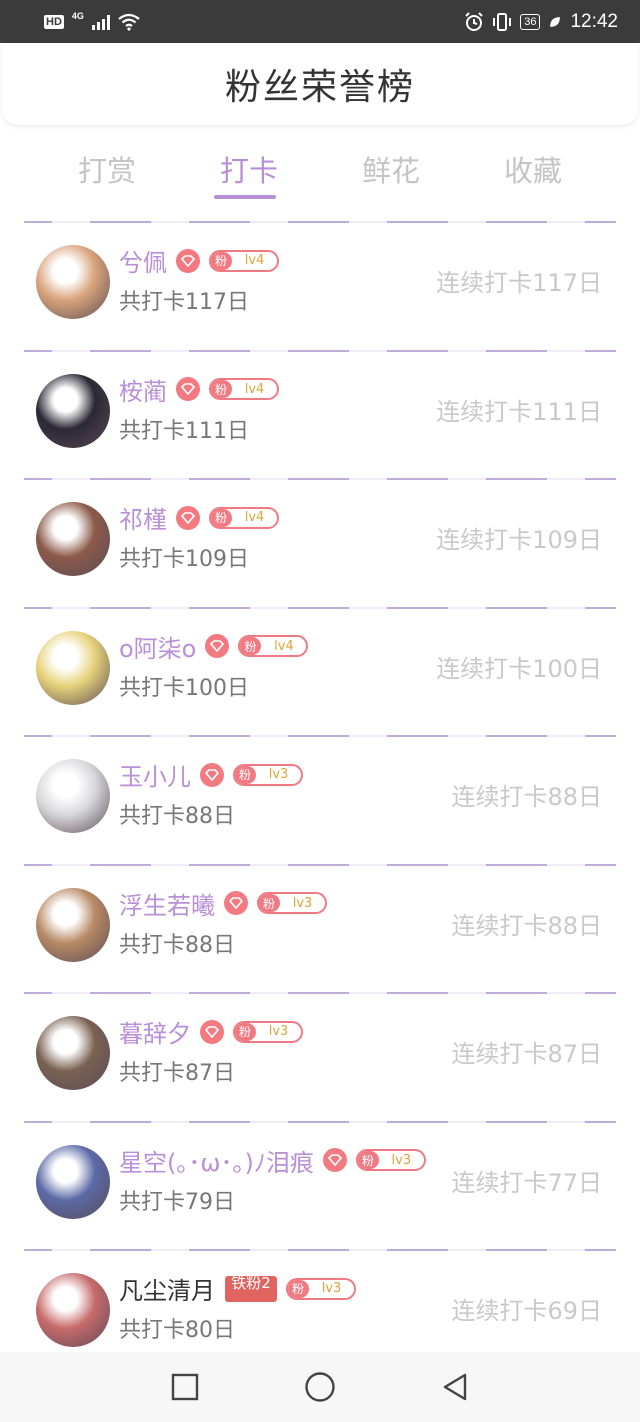 Image resolution: width=640 pixels, height=1422 pixels. Describe the element at coordinates (77, 15) in the screenshot. I see `network-type: 4G` at that location.